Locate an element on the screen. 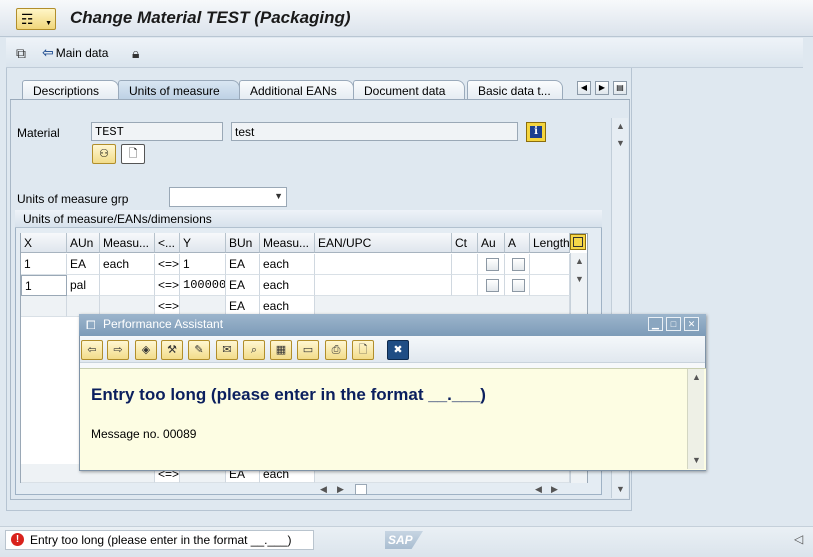 The height and width of the screenshot is (557, 813). find-button: ⌕ is located at coordinates (254, 350).